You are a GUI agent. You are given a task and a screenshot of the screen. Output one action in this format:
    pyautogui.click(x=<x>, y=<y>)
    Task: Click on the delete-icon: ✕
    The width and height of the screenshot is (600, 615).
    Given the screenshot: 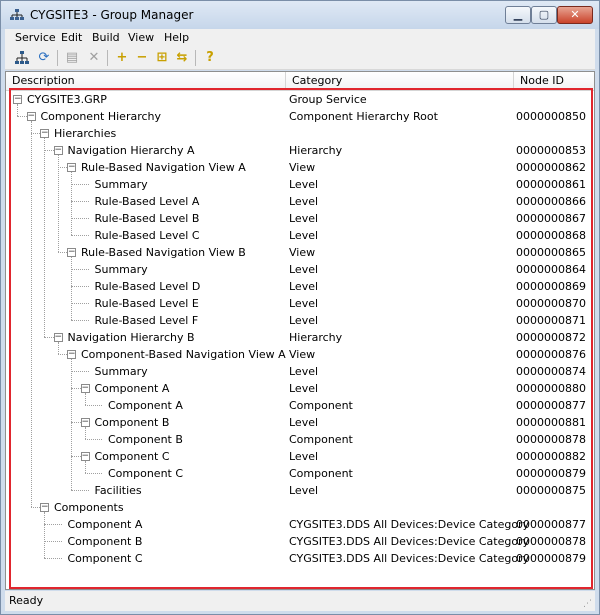 What is the action you would take?
    pyautogui.click(x=94, y=58)
    